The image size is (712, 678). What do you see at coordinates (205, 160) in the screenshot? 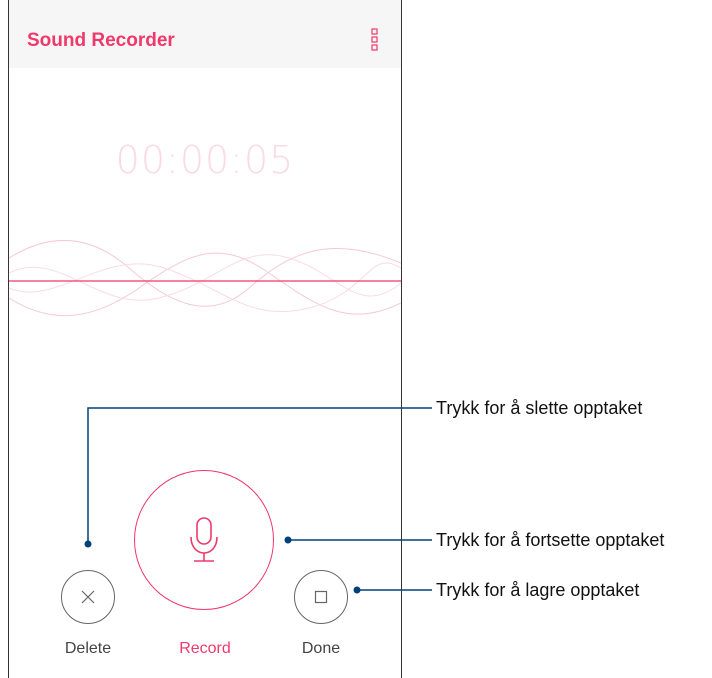
I see `elapsed-time: 00:00:05` at bounding box center [205, 160].